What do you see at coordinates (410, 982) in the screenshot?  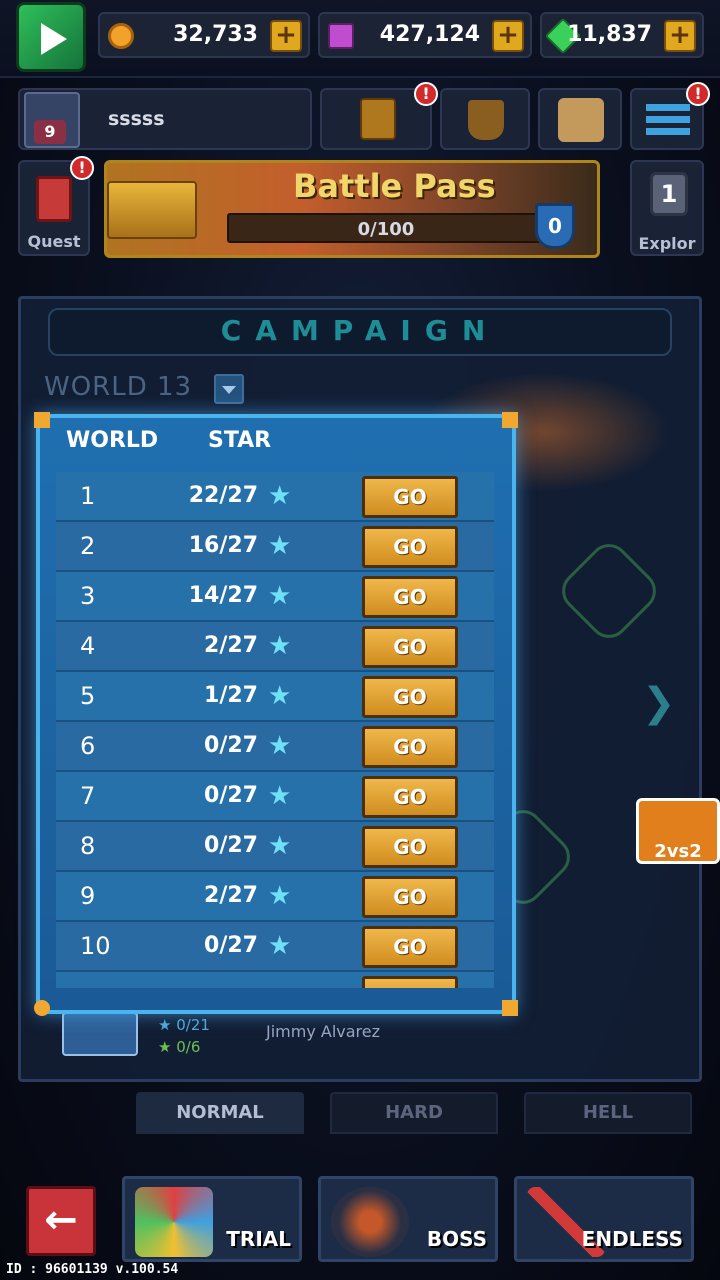 I see `go-button` at bounding box center [410, 982].